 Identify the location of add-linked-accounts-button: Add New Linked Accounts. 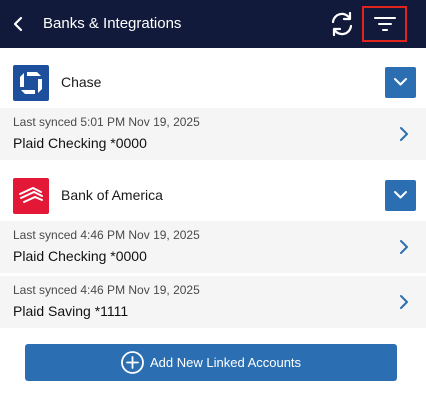
(211, 362).